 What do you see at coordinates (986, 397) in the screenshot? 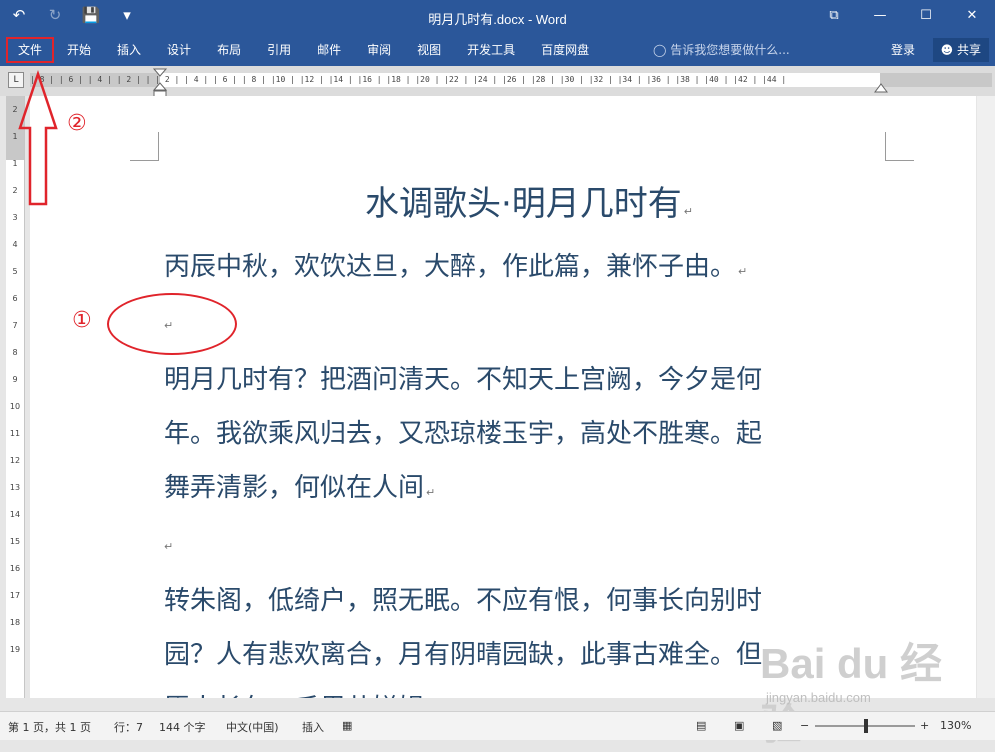
I see `vertical-scrollbar` at bounding box center [986, 397].